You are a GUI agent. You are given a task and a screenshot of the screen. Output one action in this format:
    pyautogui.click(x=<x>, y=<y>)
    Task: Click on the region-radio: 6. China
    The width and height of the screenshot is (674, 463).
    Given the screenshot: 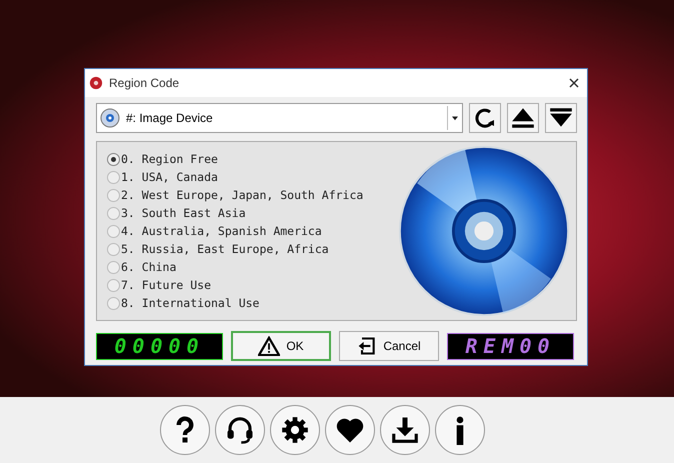 What is the action you would take?
    pyautogui.click(x=235, y=267)
    